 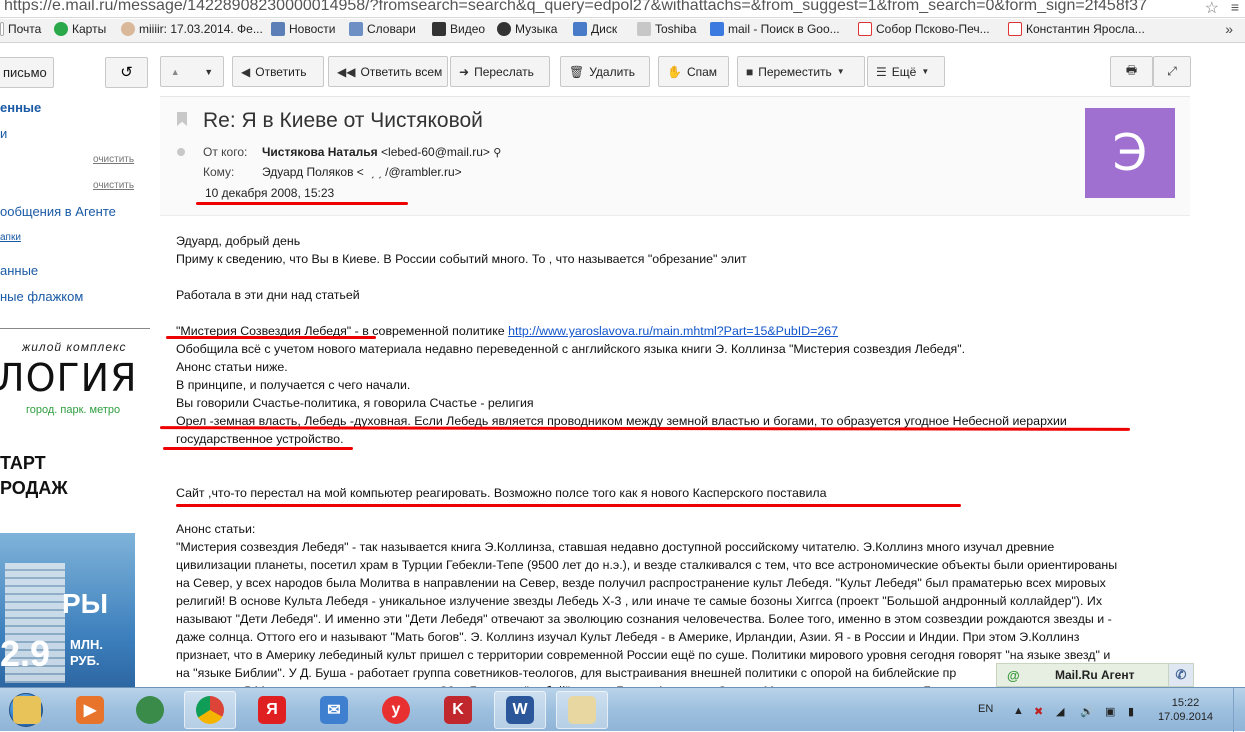 What do you see at coordinates (27, 72) in the screenshot?
I see `compose-button: письмо` at bounding box center [27, 72].